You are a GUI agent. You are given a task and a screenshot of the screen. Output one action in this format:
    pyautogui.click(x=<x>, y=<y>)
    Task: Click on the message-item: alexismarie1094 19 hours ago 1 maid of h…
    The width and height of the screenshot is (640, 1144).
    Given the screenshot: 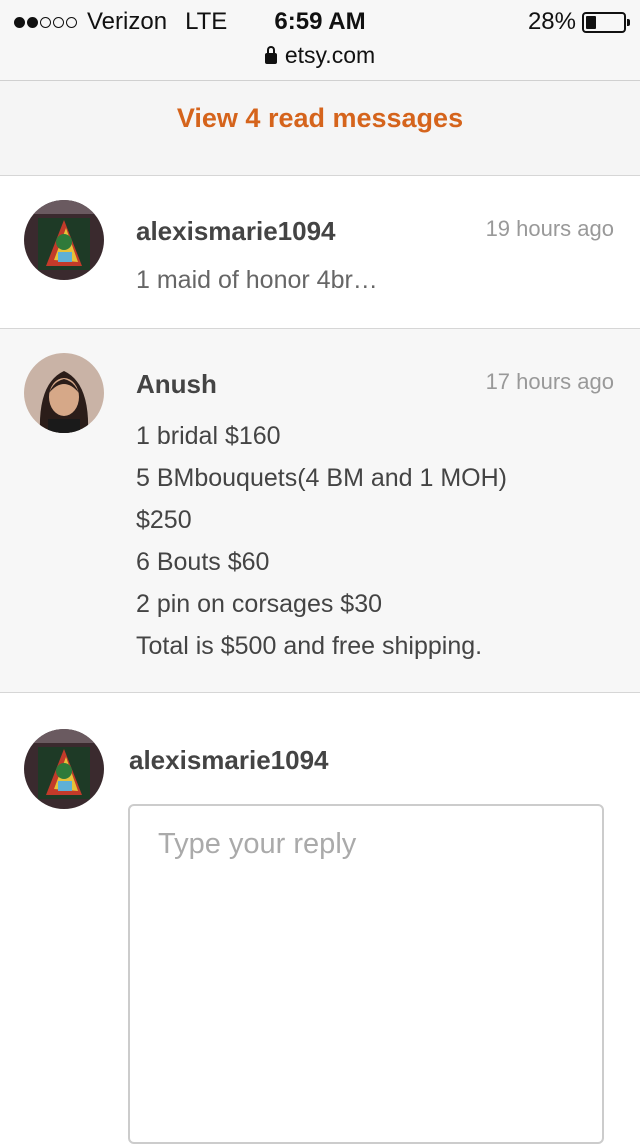 What is the action you would take?
    pyautogui.click(x=320, y=252)
    